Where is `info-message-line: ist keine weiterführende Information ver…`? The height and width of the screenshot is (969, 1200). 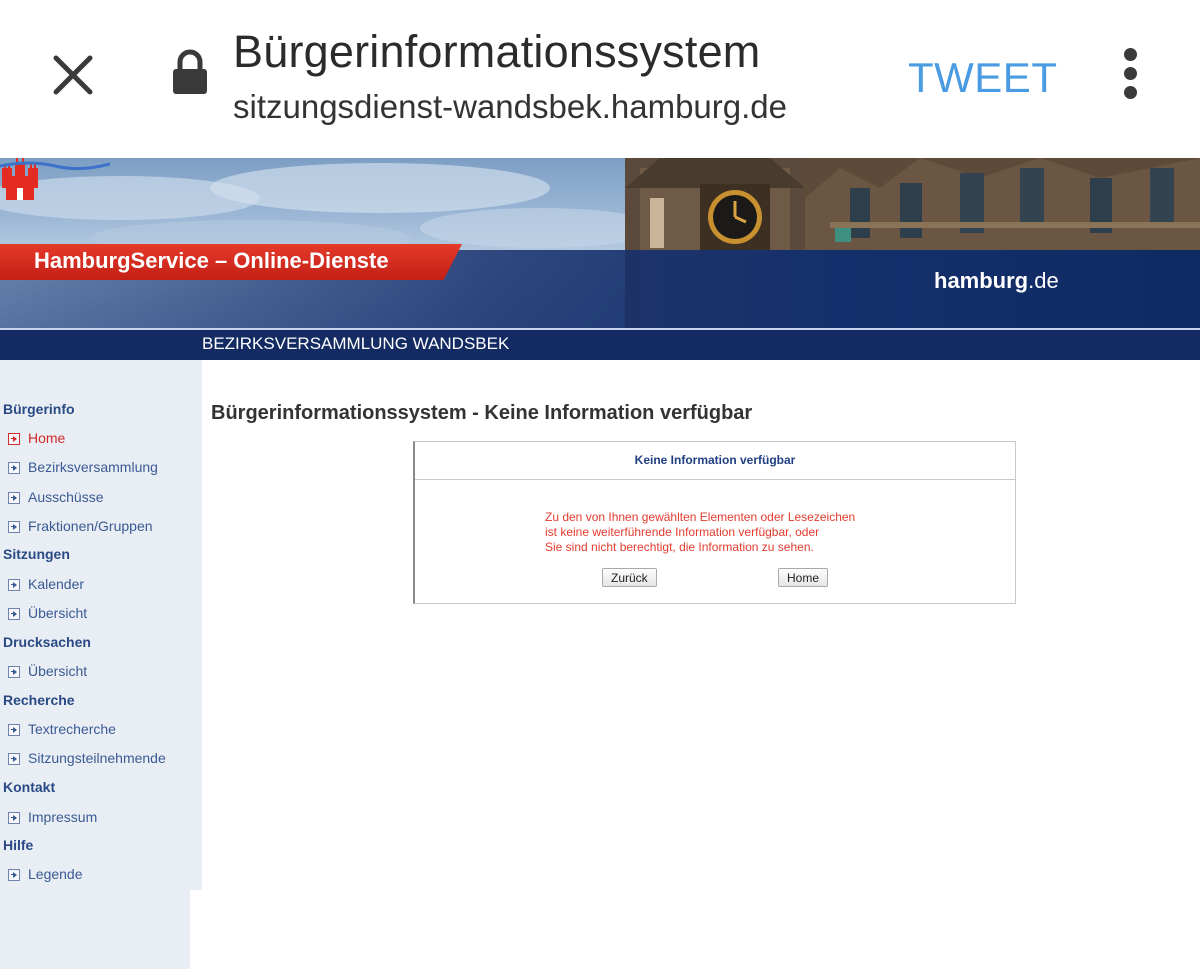
info-message-line: ist keine weiterführende Information ver… is located at coordinates (682, 532).